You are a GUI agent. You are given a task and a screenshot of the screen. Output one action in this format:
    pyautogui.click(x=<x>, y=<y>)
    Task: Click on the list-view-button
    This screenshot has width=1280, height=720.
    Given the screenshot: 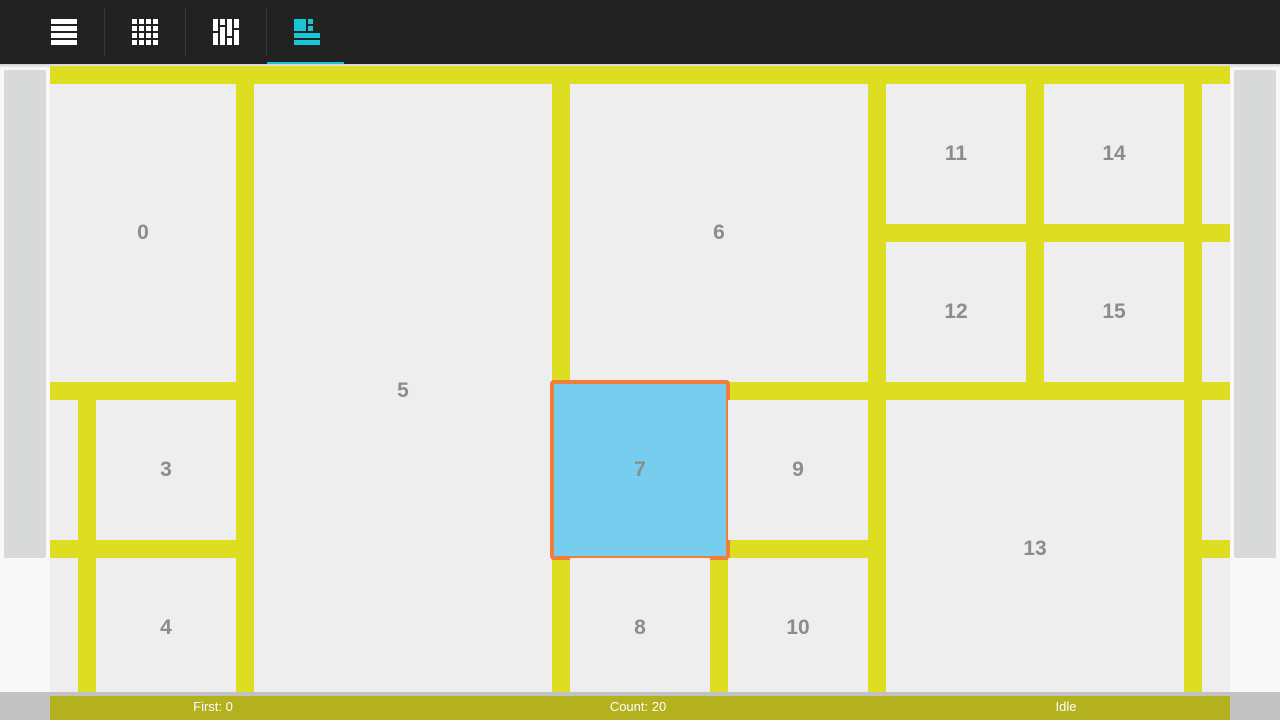 What is the action you would take?
    pyautogui.click(x=64, y=32)
    